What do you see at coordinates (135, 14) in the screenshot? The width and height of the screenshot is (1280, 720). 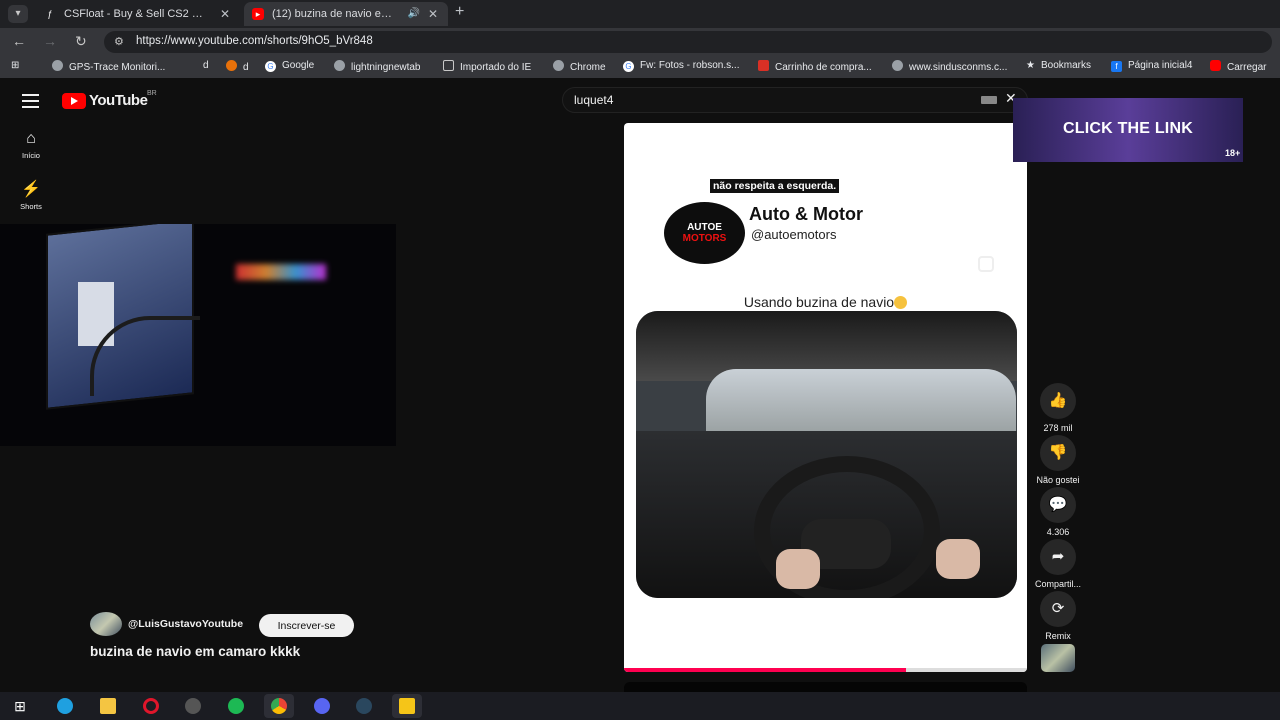 I see `tab-label: CSFloat - Buy & Sell CS2 Skins` at bounding box center [135, 14].